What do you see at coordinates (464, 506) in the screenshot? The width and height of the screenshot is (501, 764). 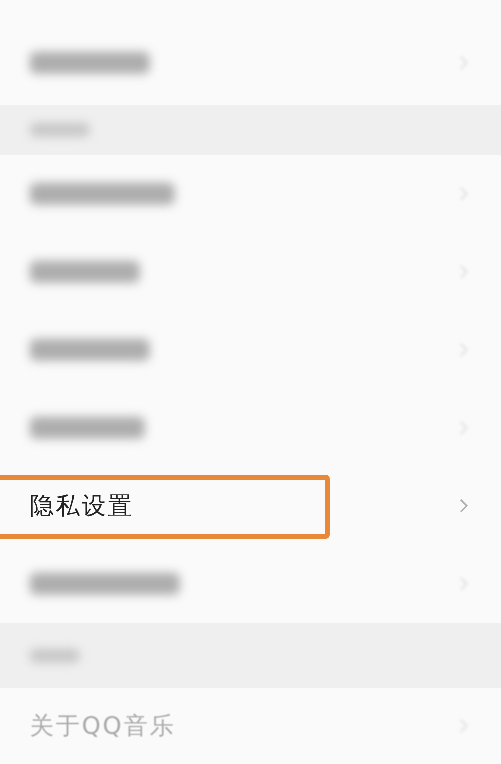 I see `chevron-icon` at bounding box center [464, 506].